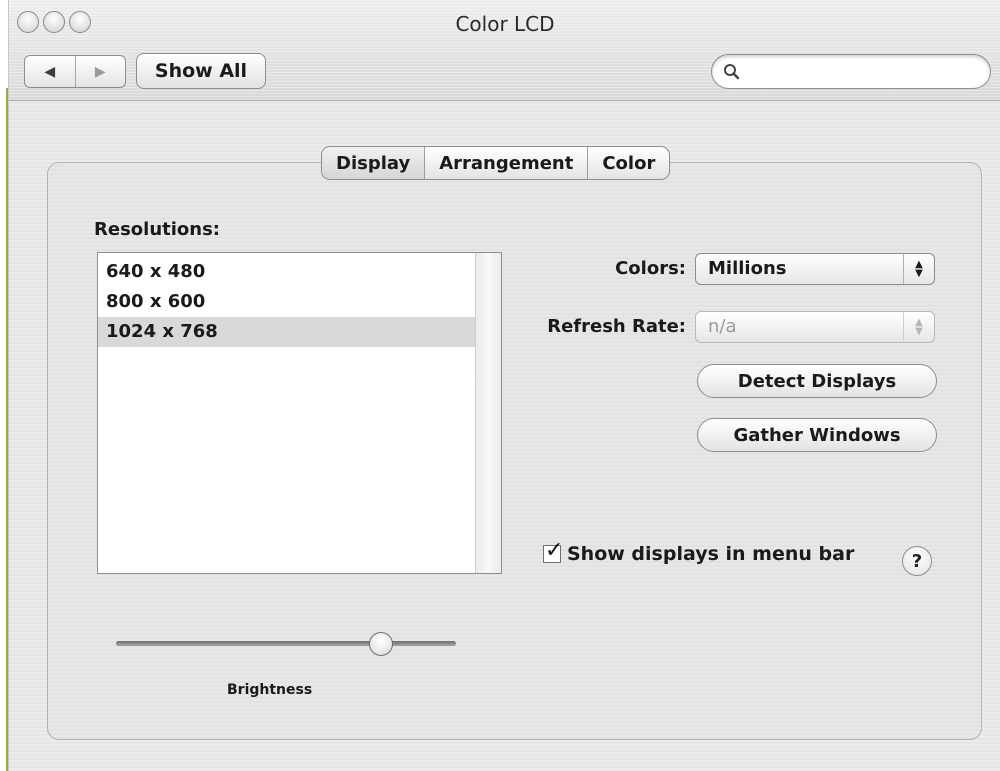  I want to click on resolution-item-selected: 1024 x 768, so click(287, 332).